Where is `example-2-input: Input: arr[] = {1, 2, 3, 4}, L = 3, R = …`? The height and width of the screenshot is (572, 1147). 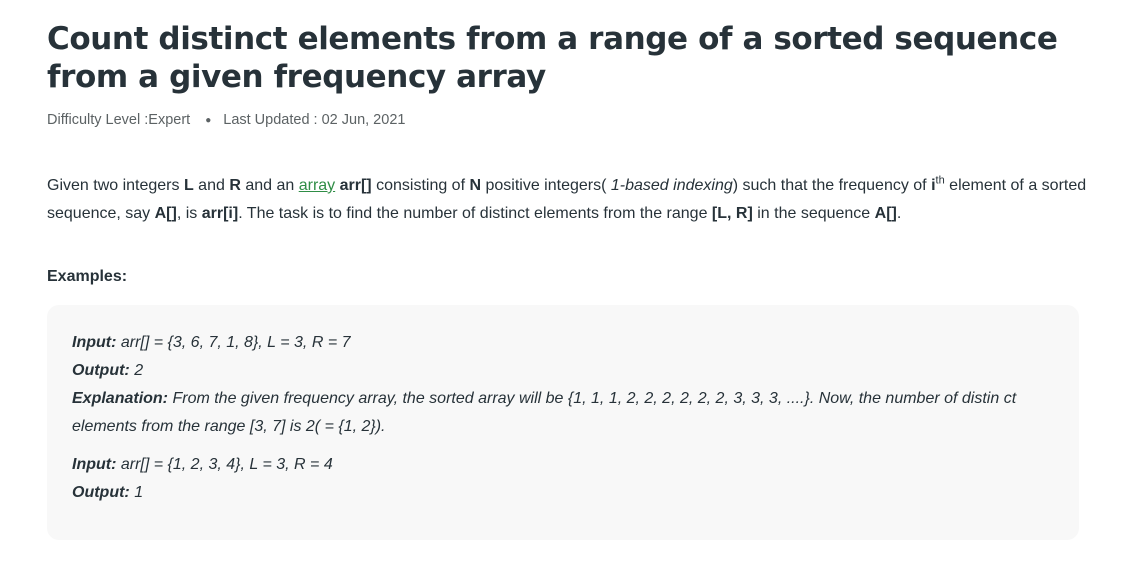 example-2-input: Input: arr[] = {1, 2, 3, 4}, L = 3, R = … is located at coordinates (202, 464).